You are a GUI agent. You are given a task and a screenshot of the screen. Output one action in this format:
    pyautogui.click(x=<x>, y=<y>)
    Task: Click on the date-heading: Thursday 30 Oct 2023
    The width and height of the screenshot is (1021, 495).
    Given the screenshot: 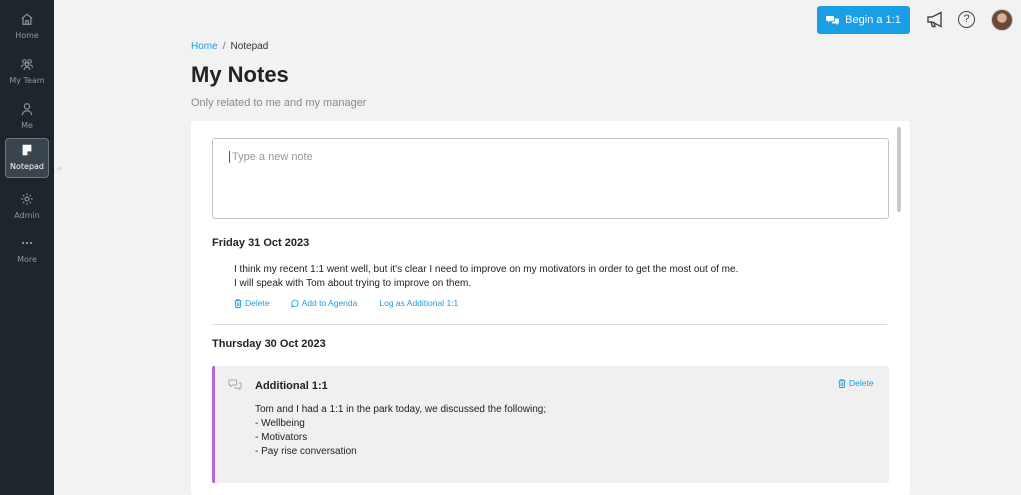 What is the action you would take?
    pyautogui.click(x=269, y=344)
    